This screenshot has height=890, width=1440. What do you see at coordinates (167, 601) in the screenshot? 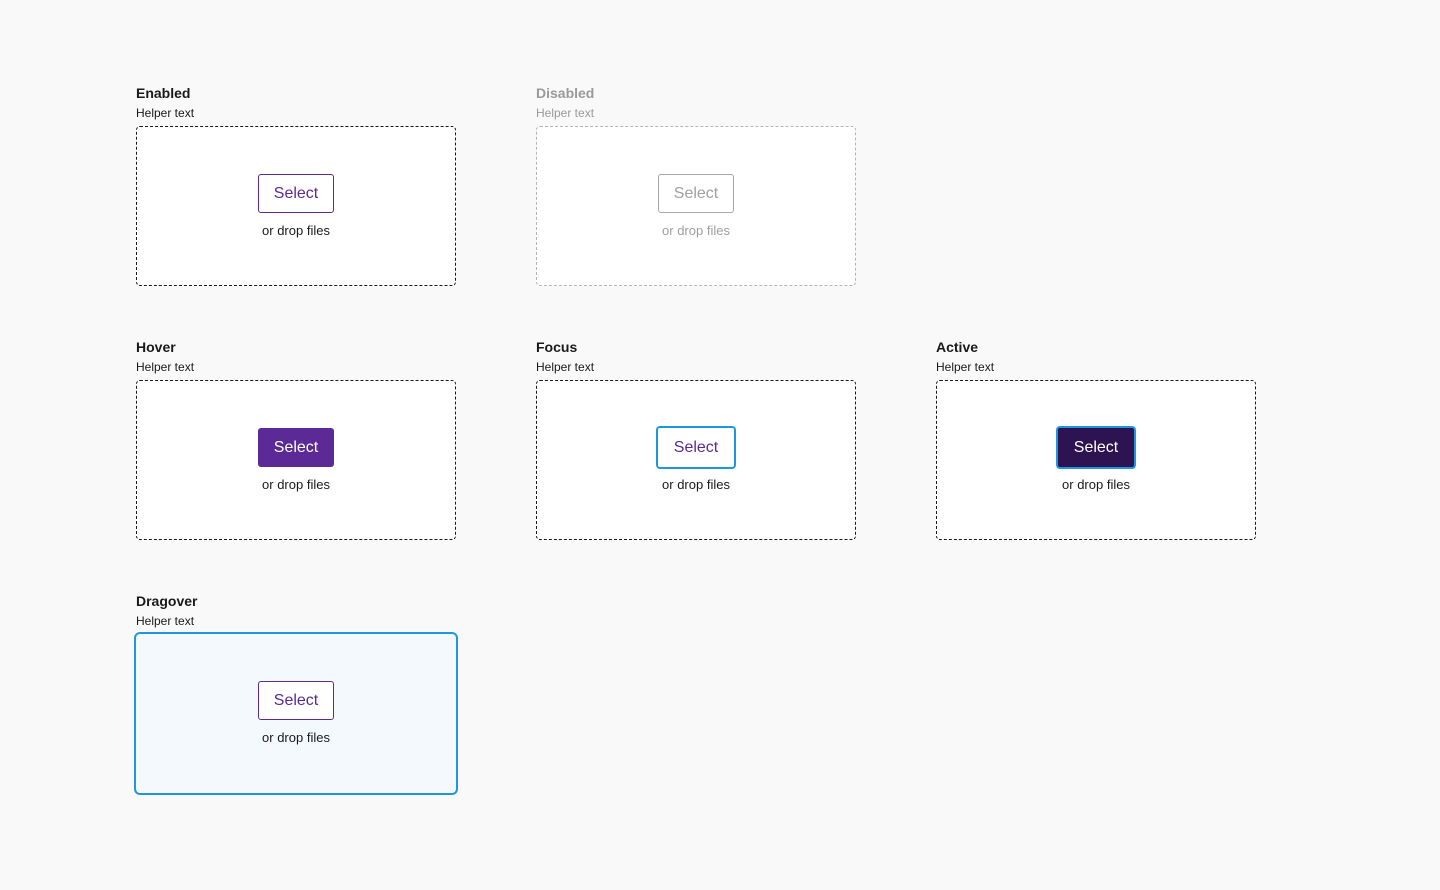
I see `field-label: Dragover` at bounding box center [167, 601].